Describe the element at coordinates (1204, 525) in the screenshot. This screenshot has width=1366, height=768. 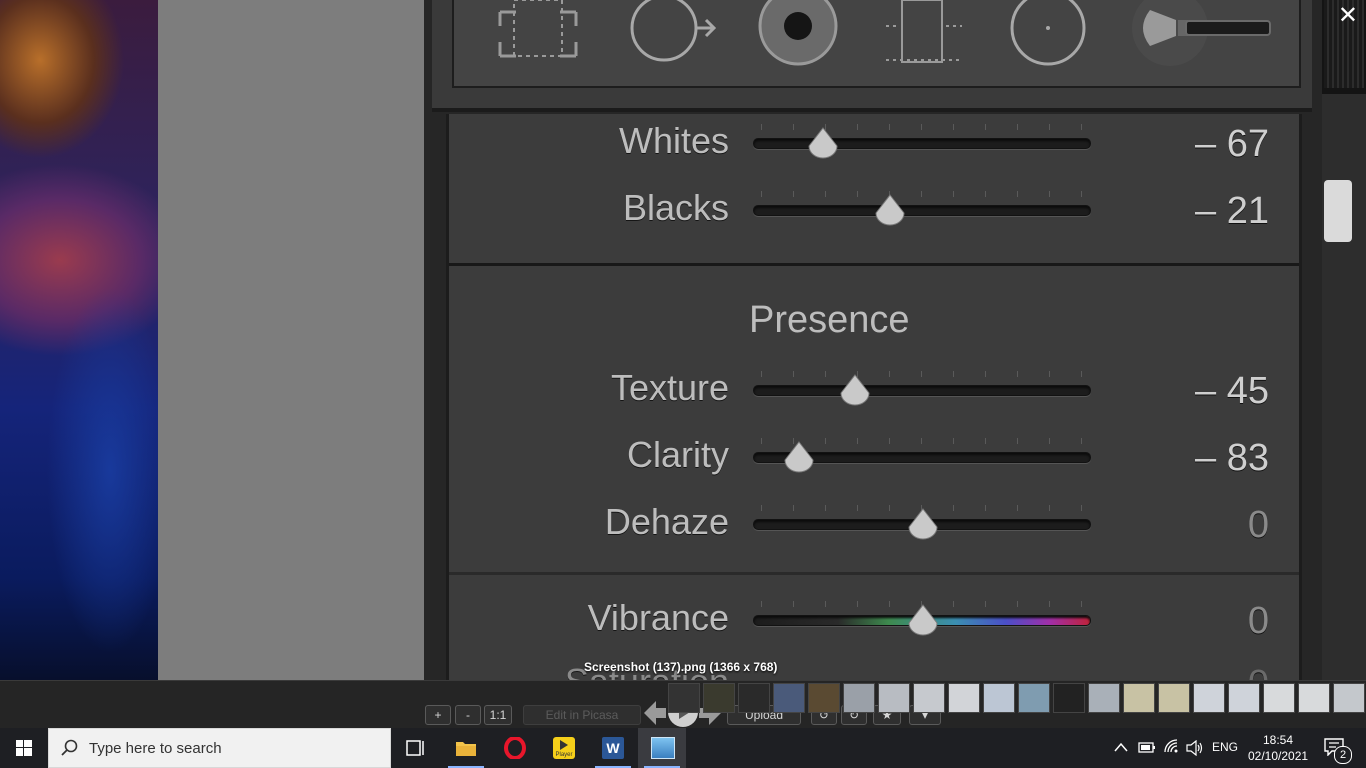
I see `dehaze-value: 0` at that location.